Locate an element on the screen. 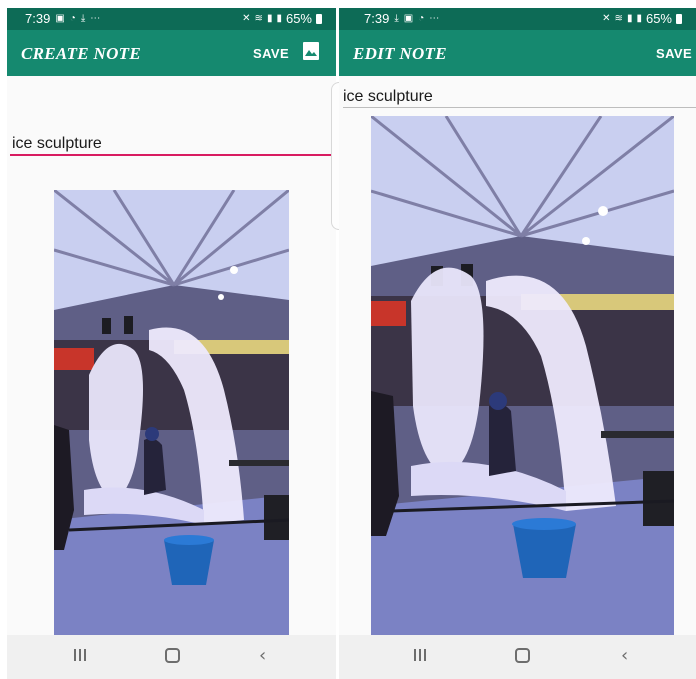  image-icon is located at coordinates (311, 51).